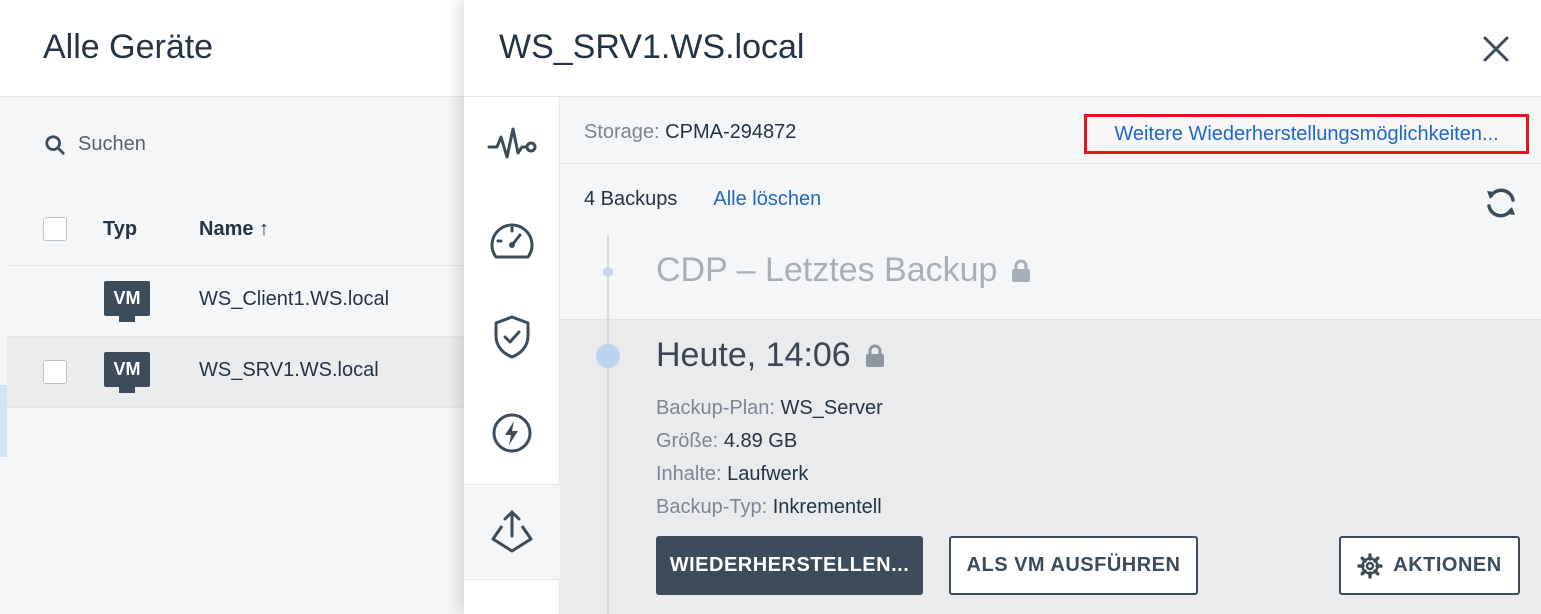 The width and height of the screenshot is (1541, 614). Describe the element at coordinates (294, 299) in the screenshot. I see `device-name: WS_Client1.WS.local` at that location.